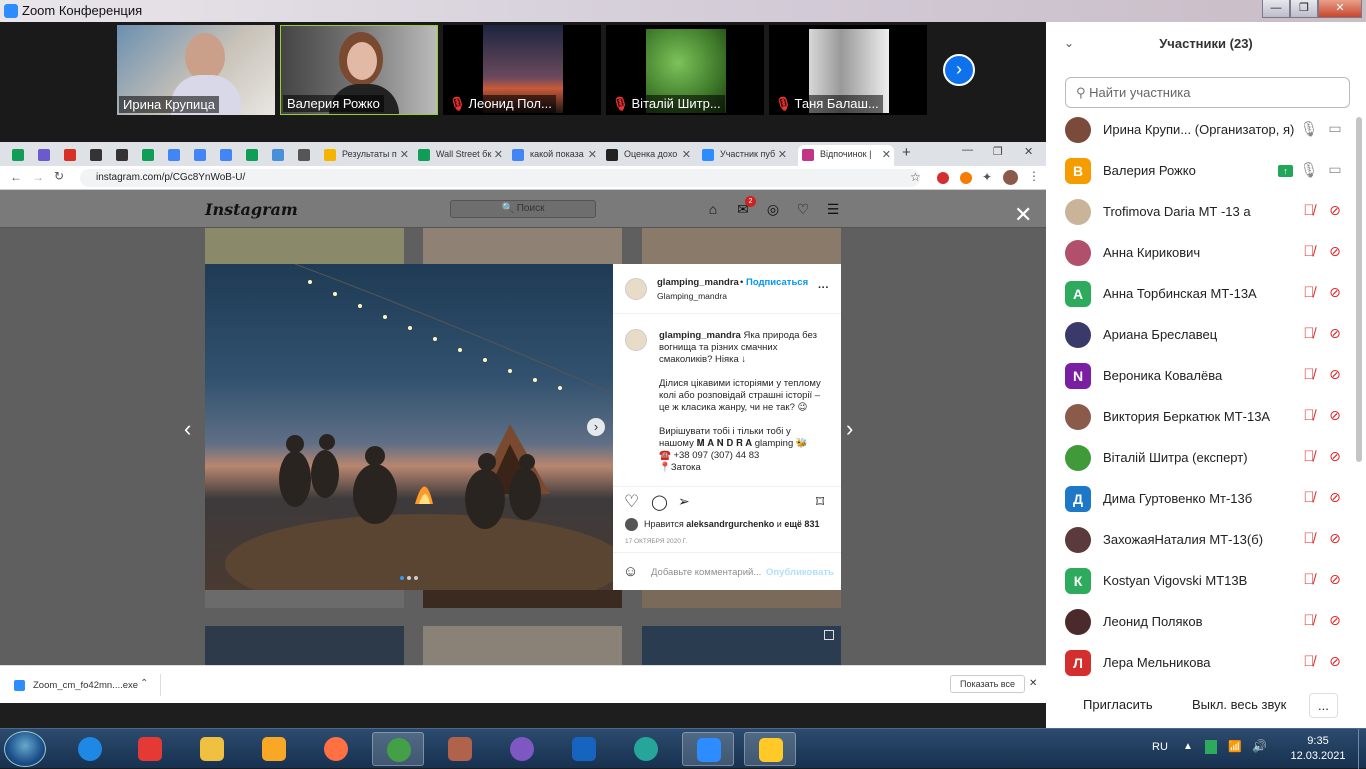 The image size is (1366, 769). What do you see at coordinates (1034, 176) in the screenshot?
I see `browser-menu-icon: ⋮` at bounding box center [1034, 176].